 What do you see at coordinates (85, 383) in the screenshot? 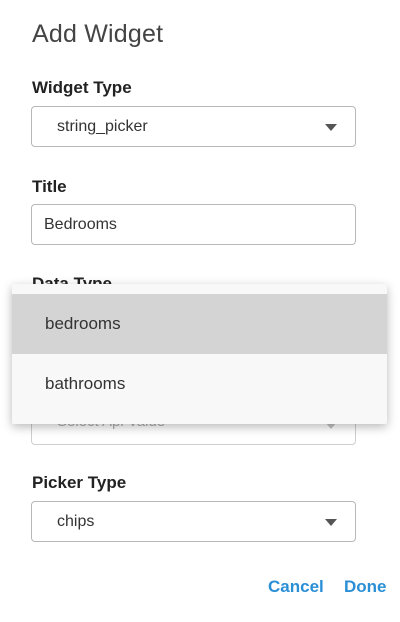
I see `option-label: bathrooms` at bounding box center [85, 383].